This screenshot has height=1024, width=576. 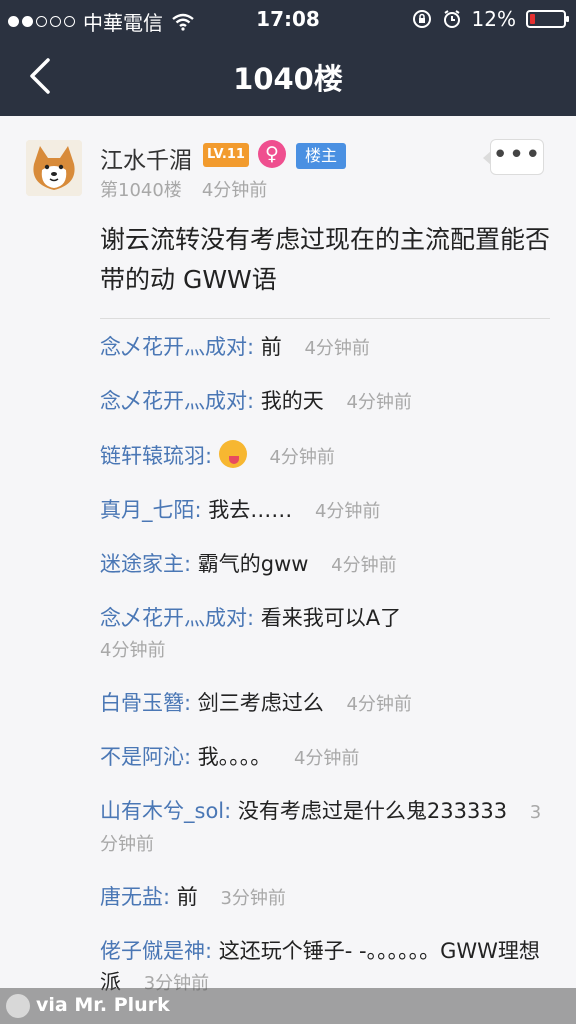 What do you see at coordinates (135, 897) in the screenshot?
I see `comment-author: 唐无盐:` at bounding box center [135, 897].